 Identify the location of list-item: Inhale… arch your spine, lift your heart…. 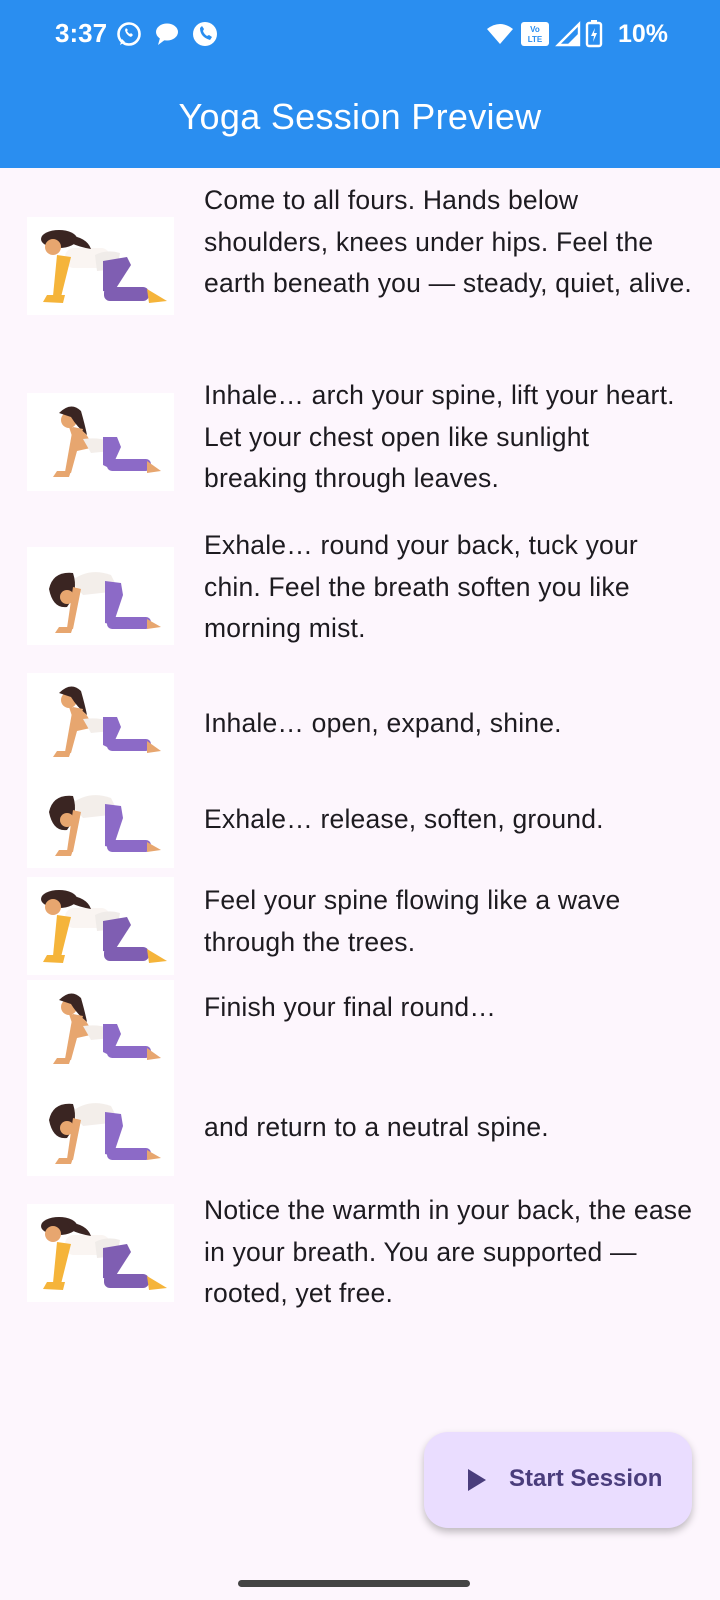
(360, 440).